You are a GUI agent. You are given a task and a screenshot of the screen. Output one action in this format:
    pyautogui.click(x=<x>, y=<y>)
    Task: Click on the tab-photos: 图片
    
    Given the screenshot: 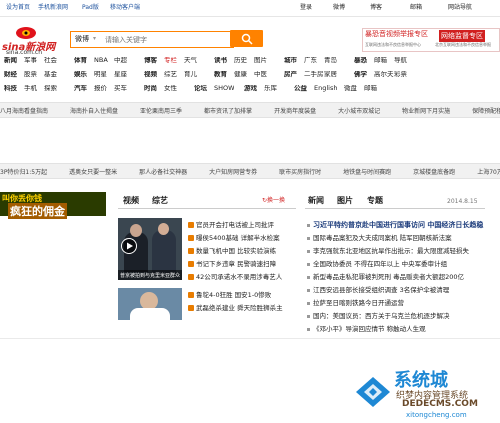 What is the action you would take?
    pyautogui.click(x=345, y=201)
    